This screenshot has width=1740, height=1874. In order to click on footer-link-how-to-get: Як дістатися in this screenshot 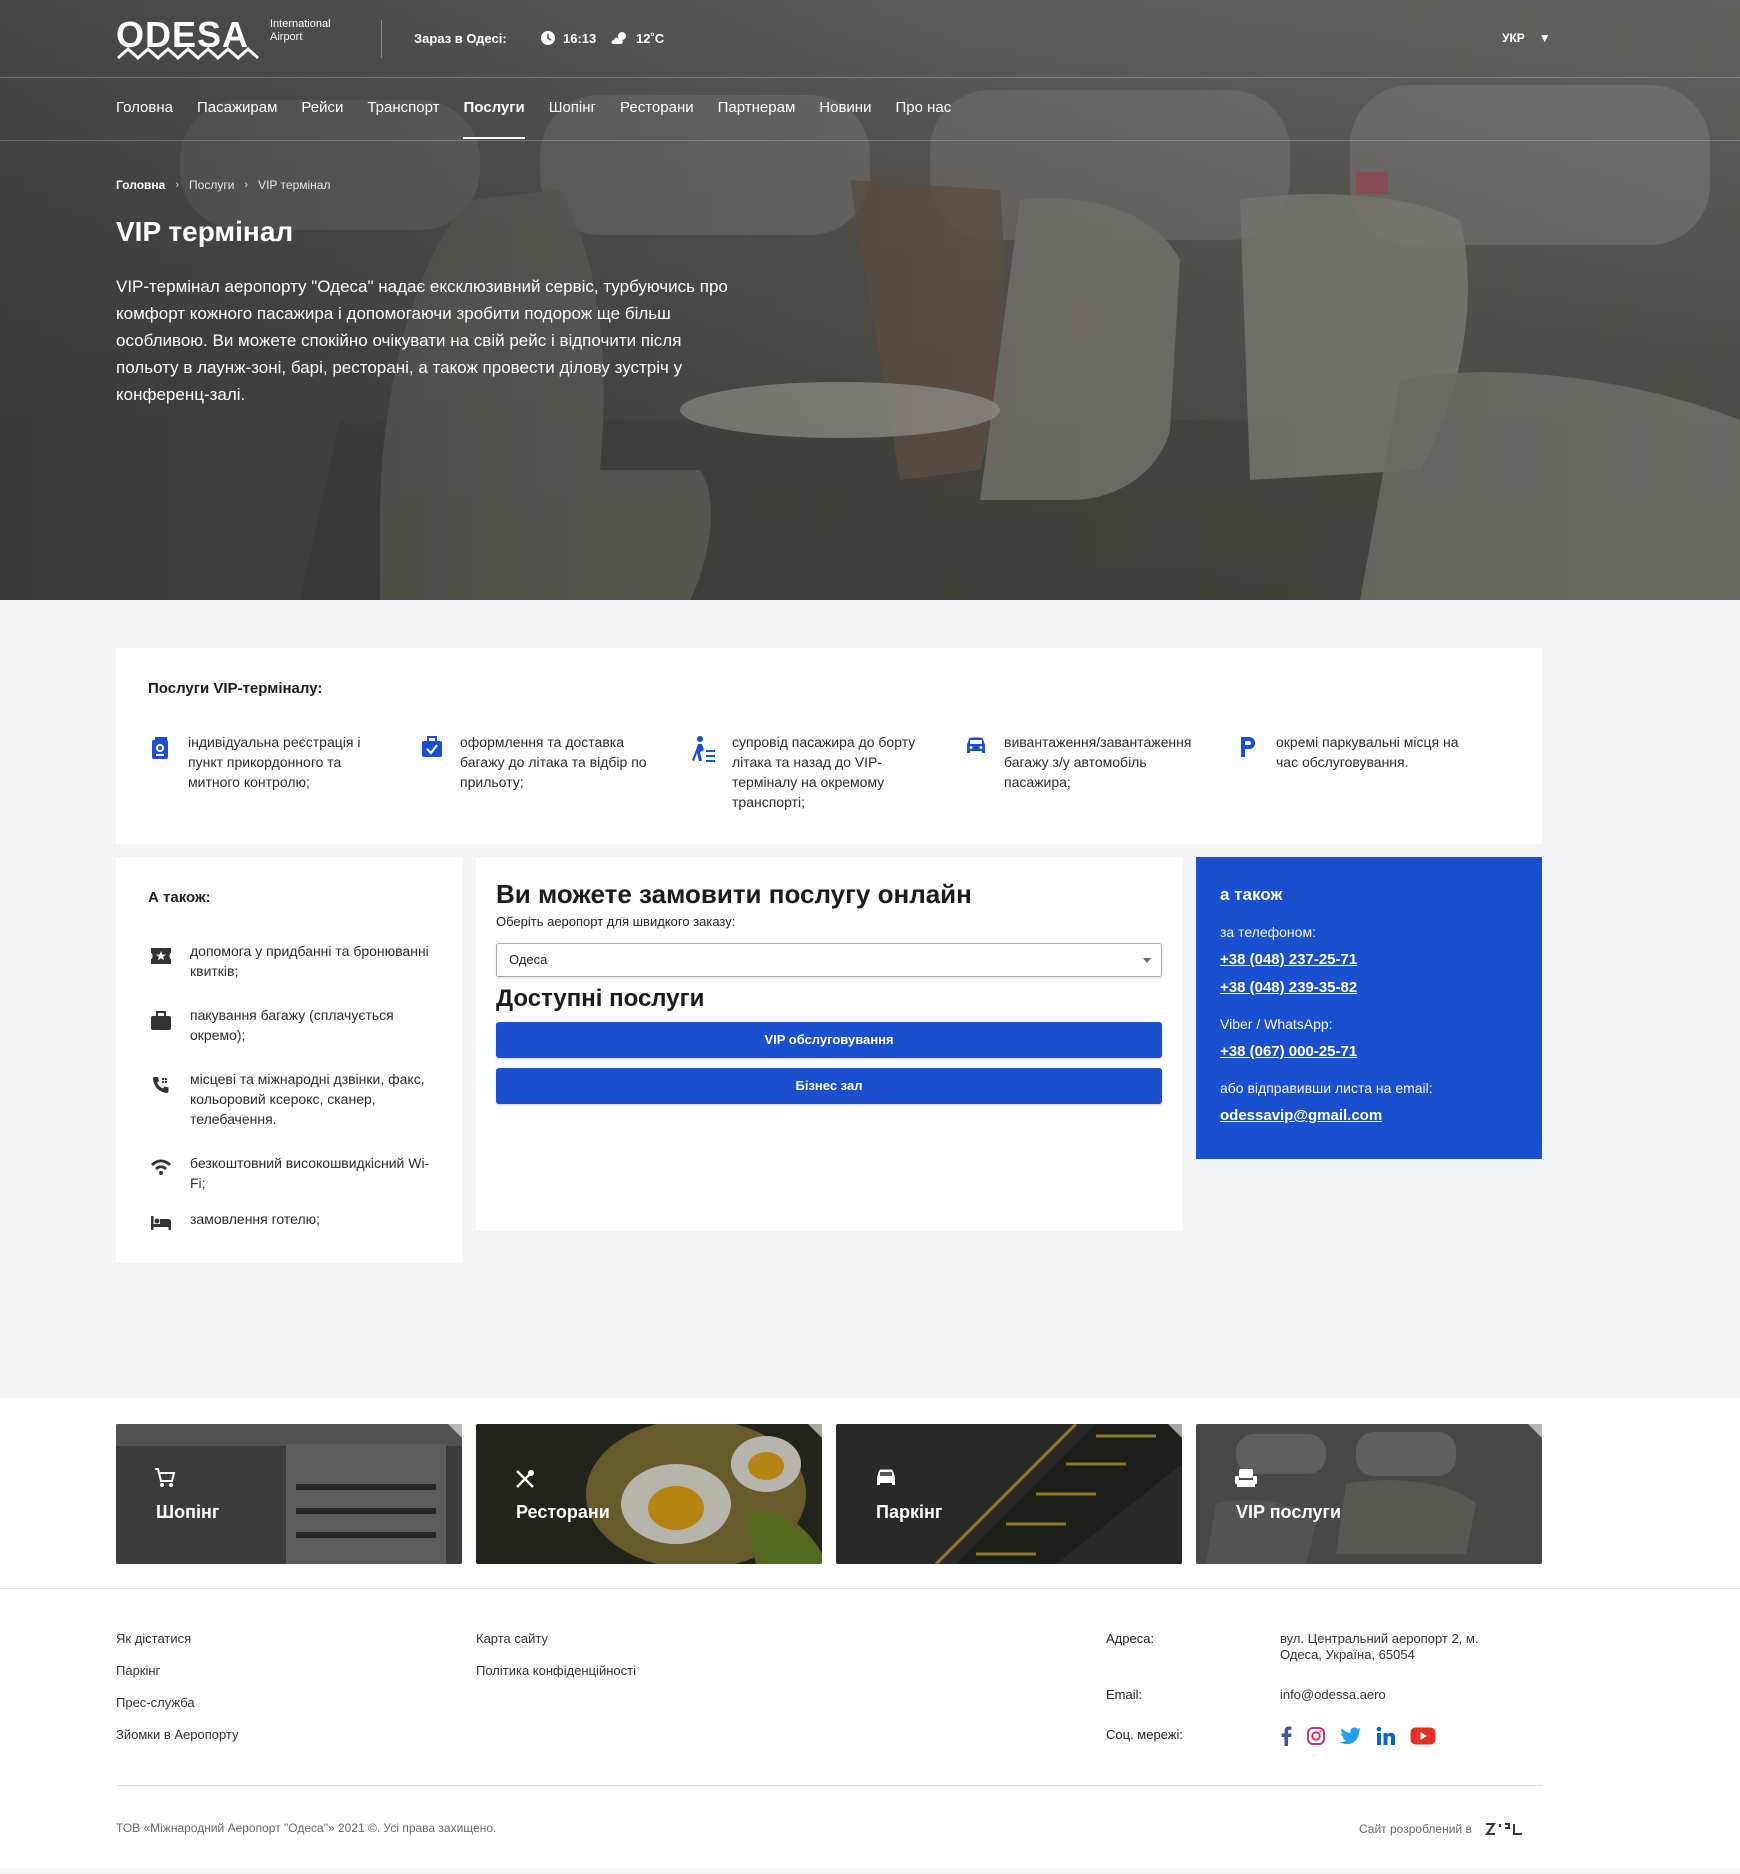, I will do `click(153, 1638)`.